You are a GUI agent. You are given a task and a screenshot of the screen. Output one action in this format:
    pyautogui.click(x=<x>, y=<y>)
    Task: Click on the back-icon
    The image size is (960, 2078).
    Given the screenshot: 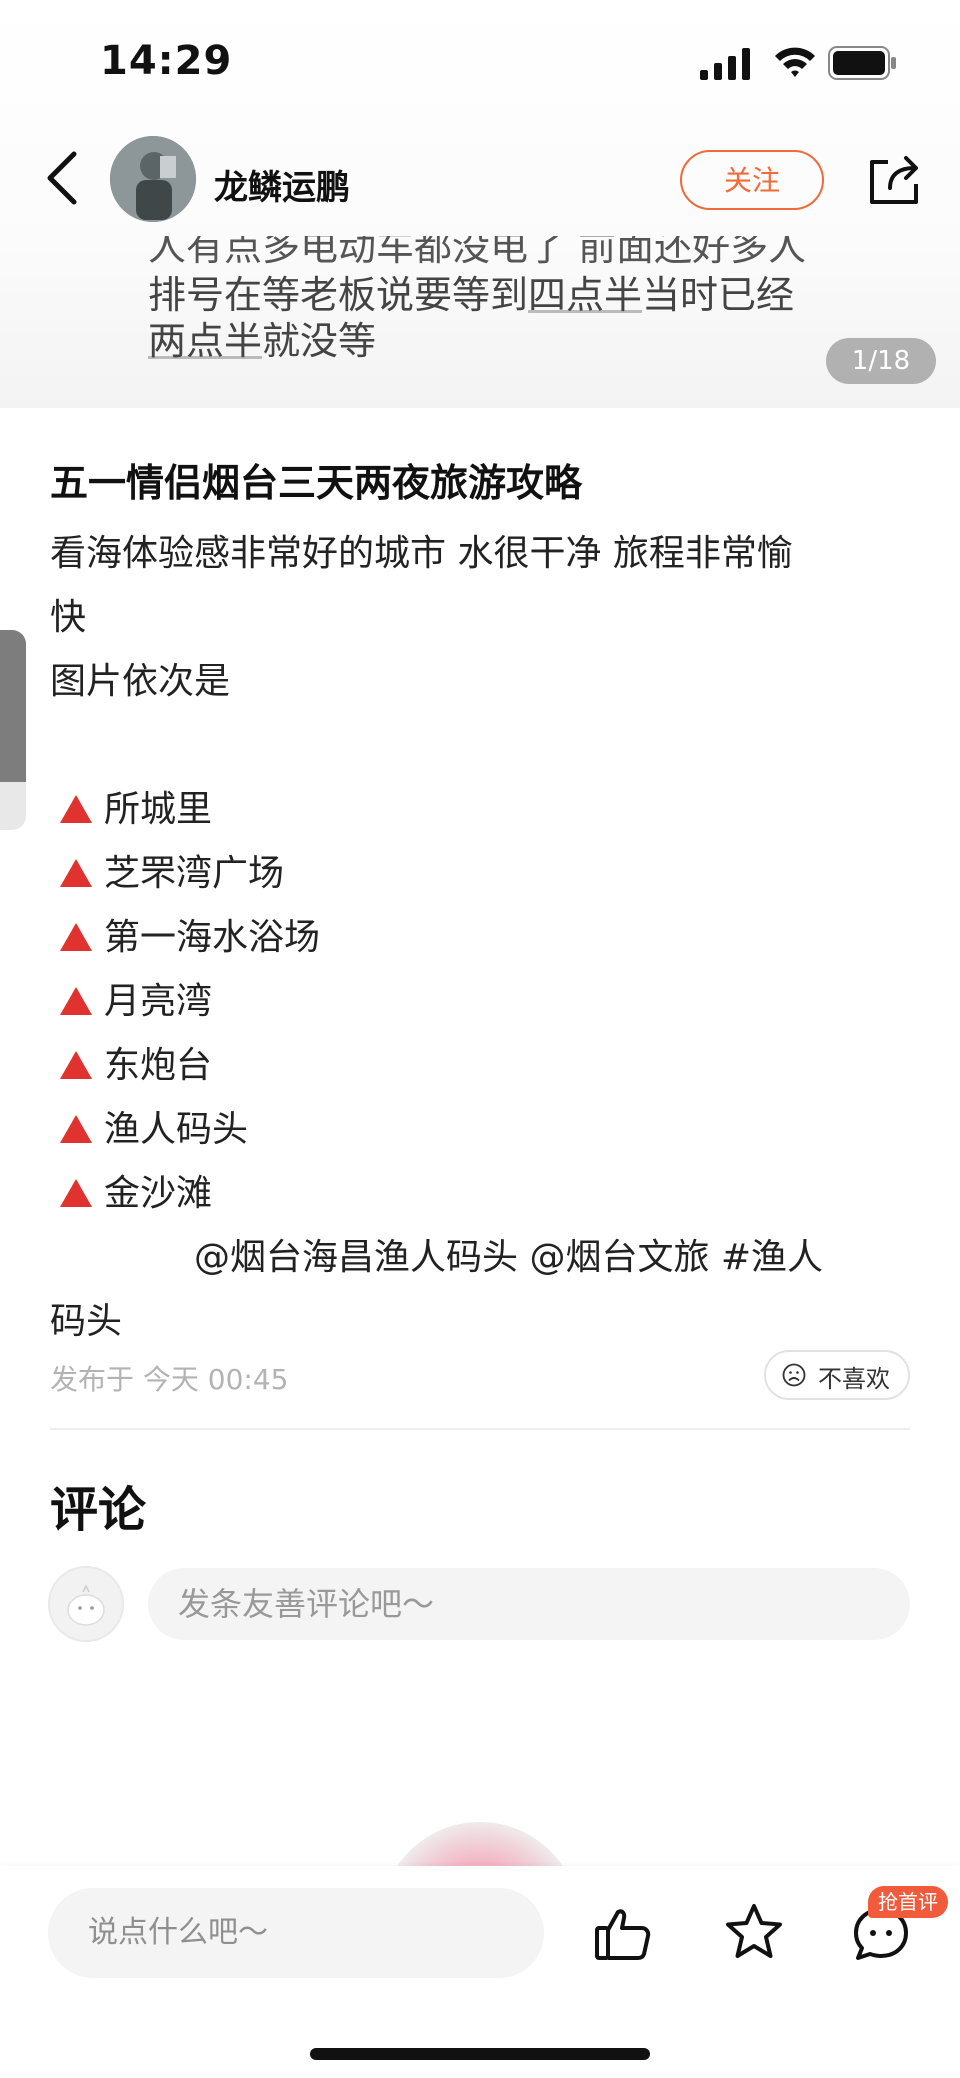 What is the action you would take?
    pyautogui.click(x=63, y=178)
    